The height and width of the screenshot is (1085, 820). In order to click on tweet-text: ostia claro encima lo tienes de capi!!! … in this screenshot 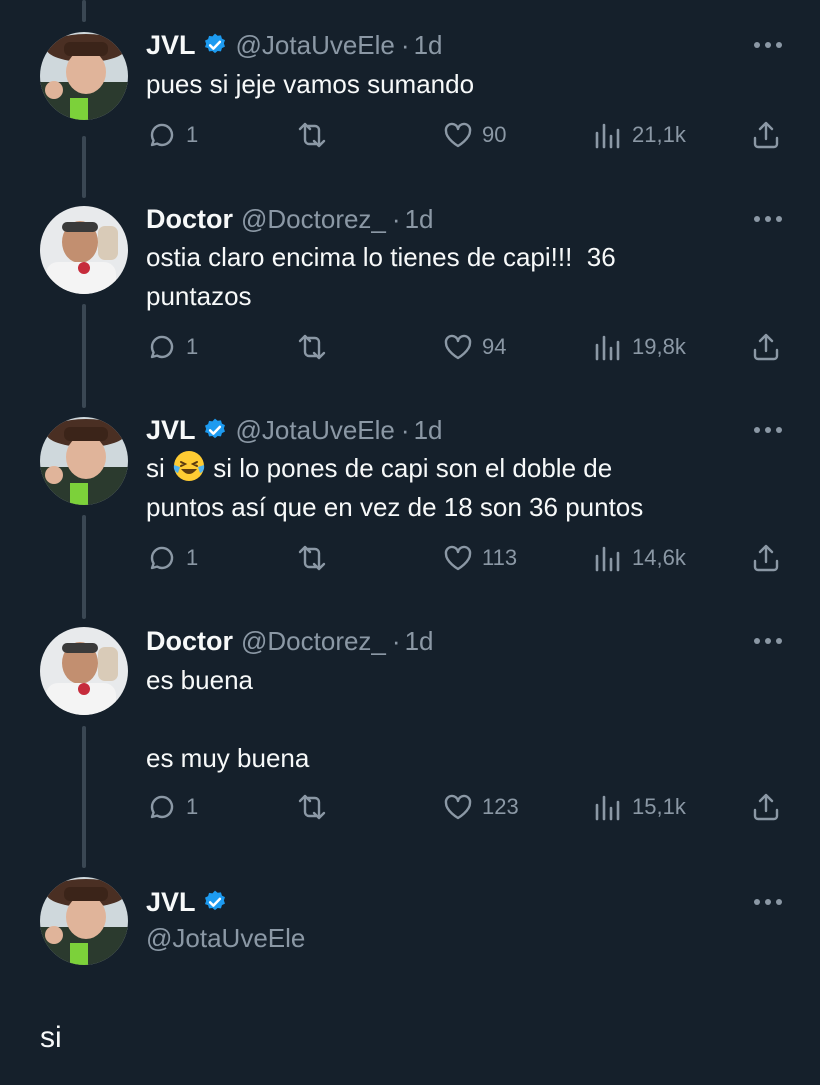, I will do `click(381, 276)`.